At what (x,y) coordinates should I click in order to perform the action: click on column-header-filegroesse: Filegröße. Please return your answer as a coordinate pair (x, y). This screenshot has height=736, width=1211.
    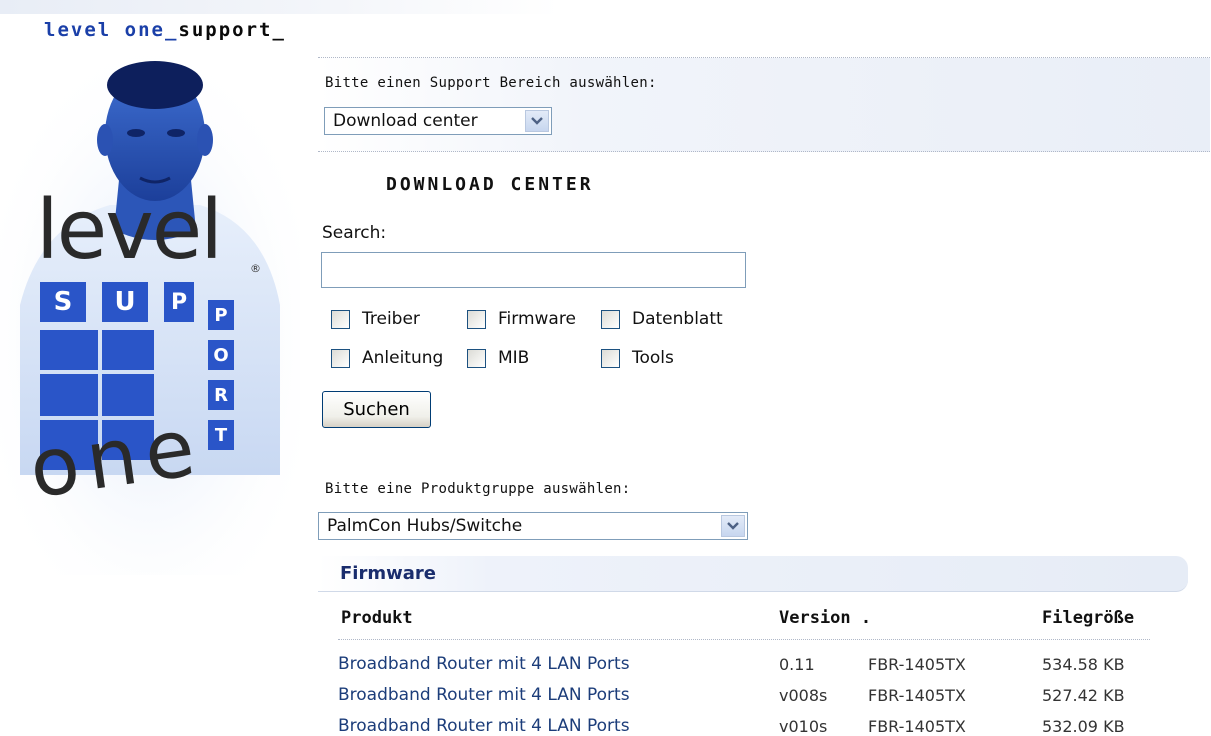
    Looking at the image, I should click on (1088, 618).